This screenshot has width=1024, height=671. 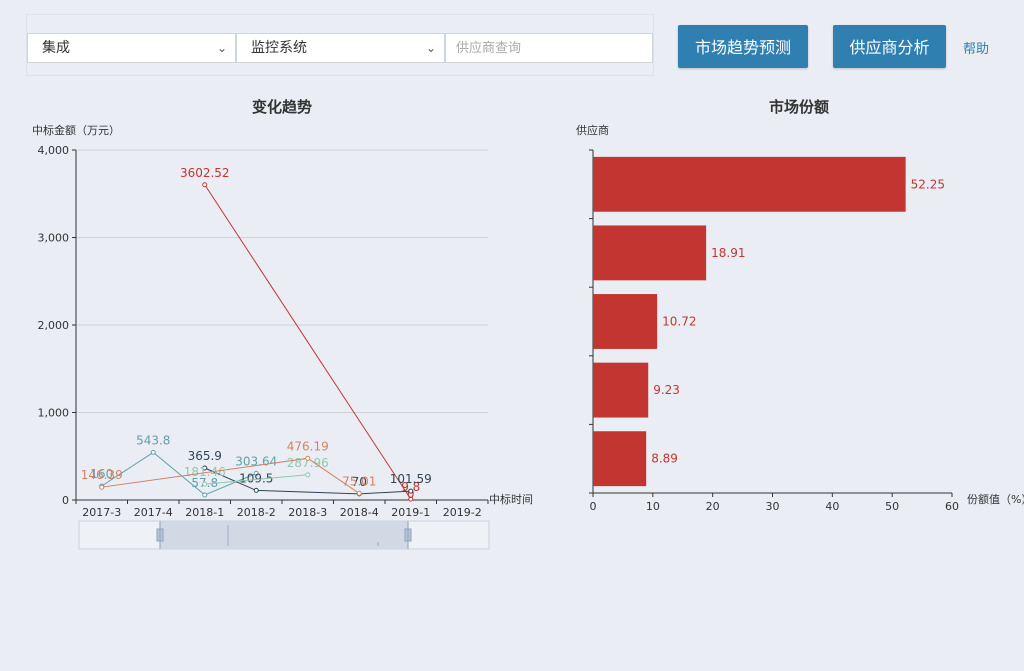 What do you see at coordinates (205, 173) in the screenshot?
I see `line-data-label: 3602.52` at bounding box center [205, 173].